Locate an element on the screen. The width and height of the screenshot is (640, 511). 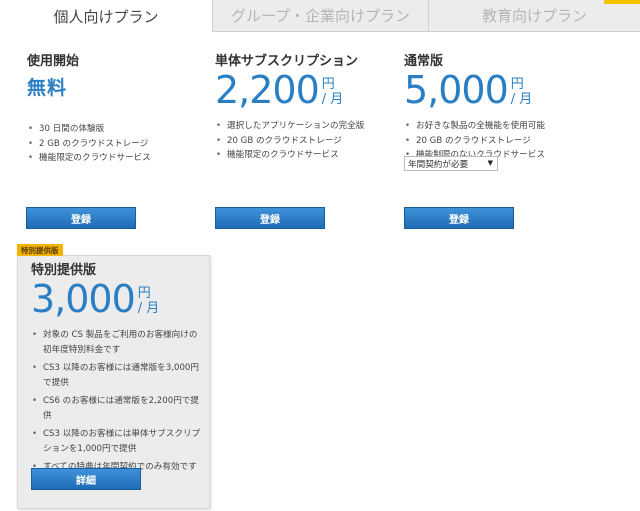
tab-individual: 個人向けプラン is located at coordinates (106, 16).